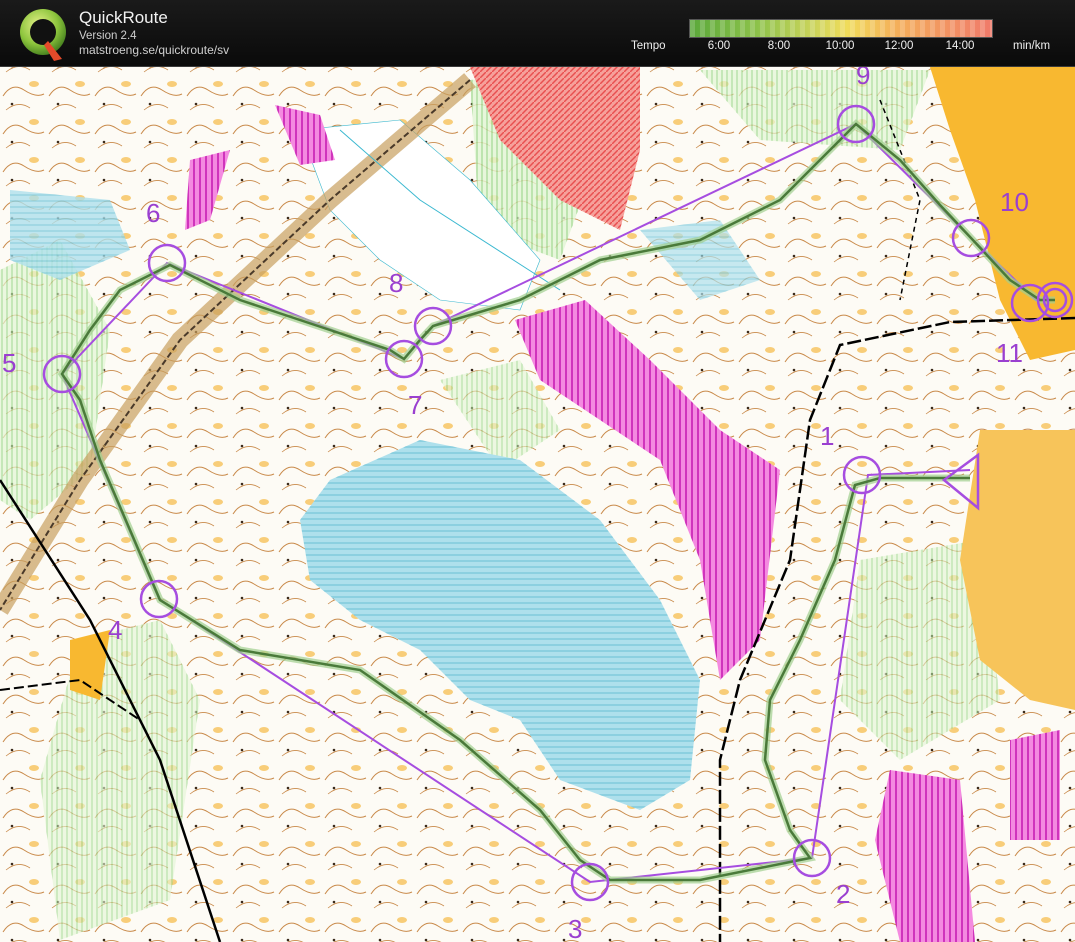 The width and height of the screenshot is (1075, 942). I want to click on tempo-legend-label: Tempo, so click(648, 46).